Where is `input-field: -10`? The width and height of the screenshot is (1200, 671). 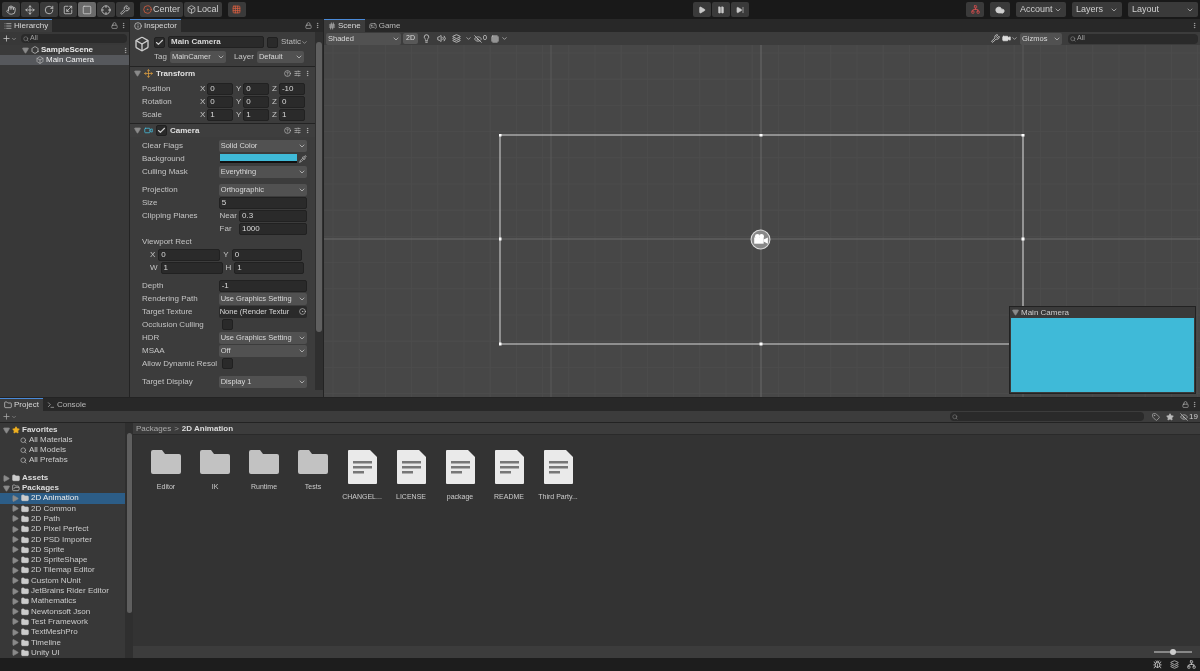 input-field: -10 is located at coordinates (291, 88).